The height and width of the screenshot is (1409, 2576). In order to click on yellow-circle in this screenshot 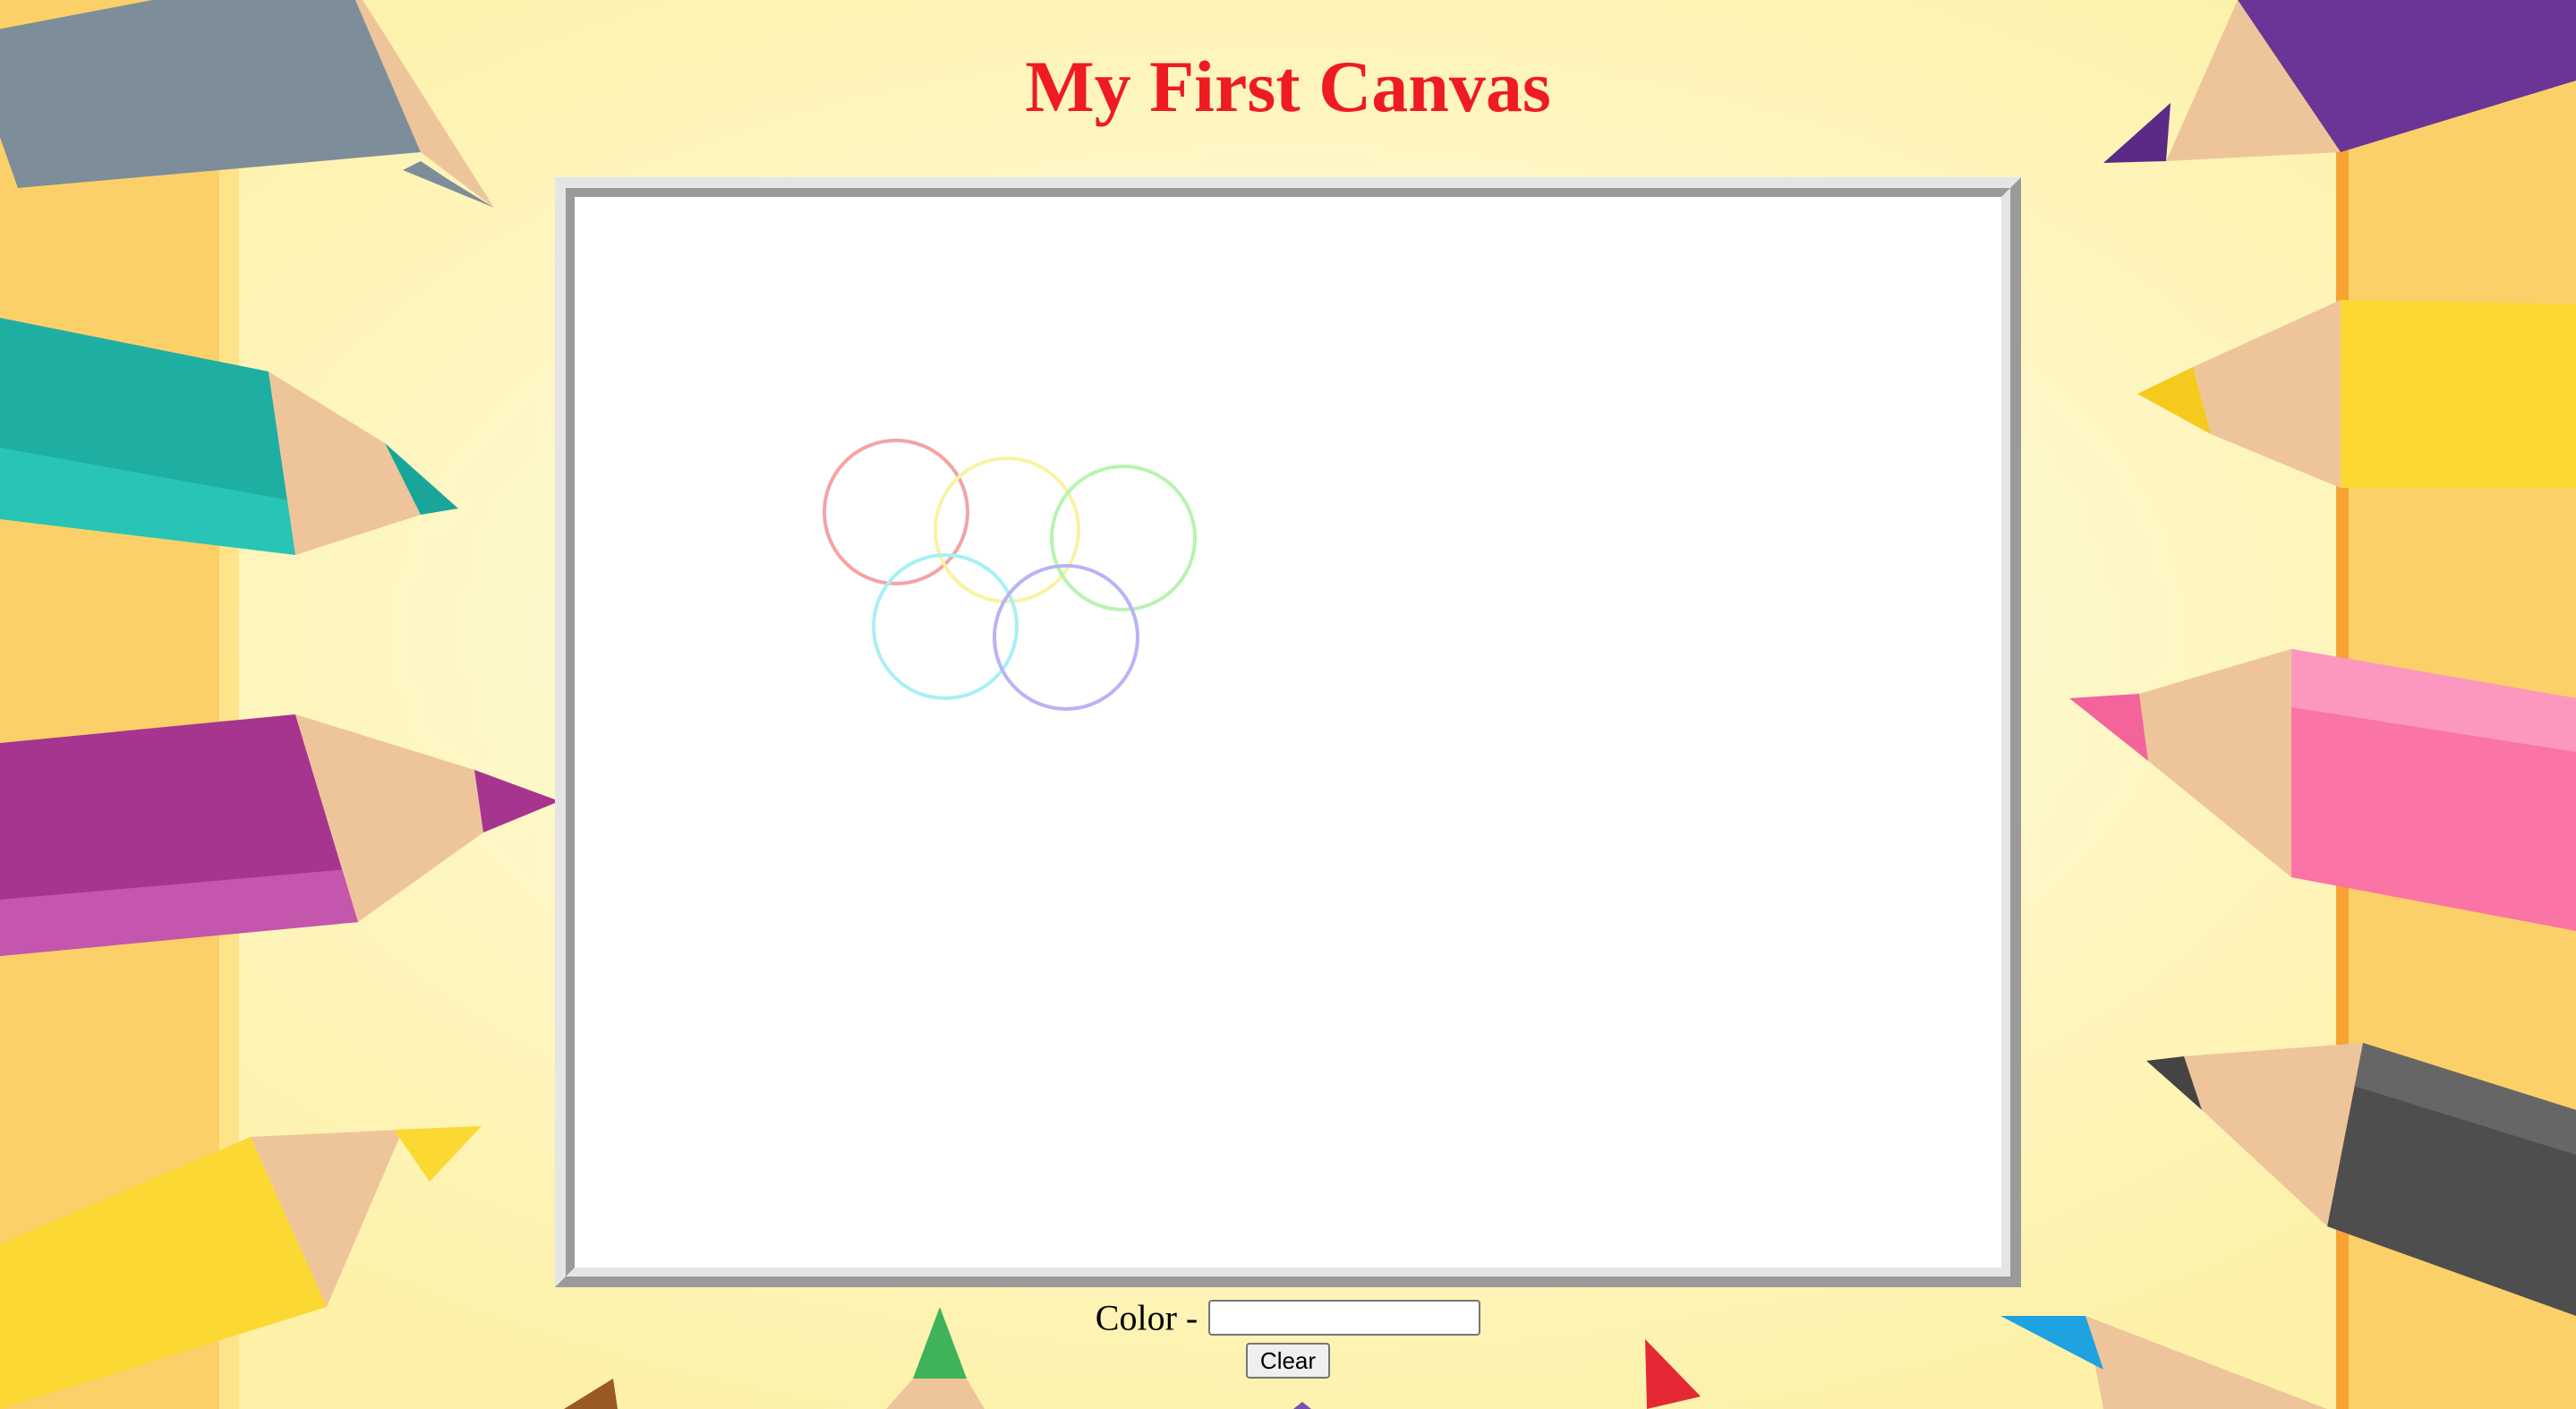, I will do `click(1007, 530)`.